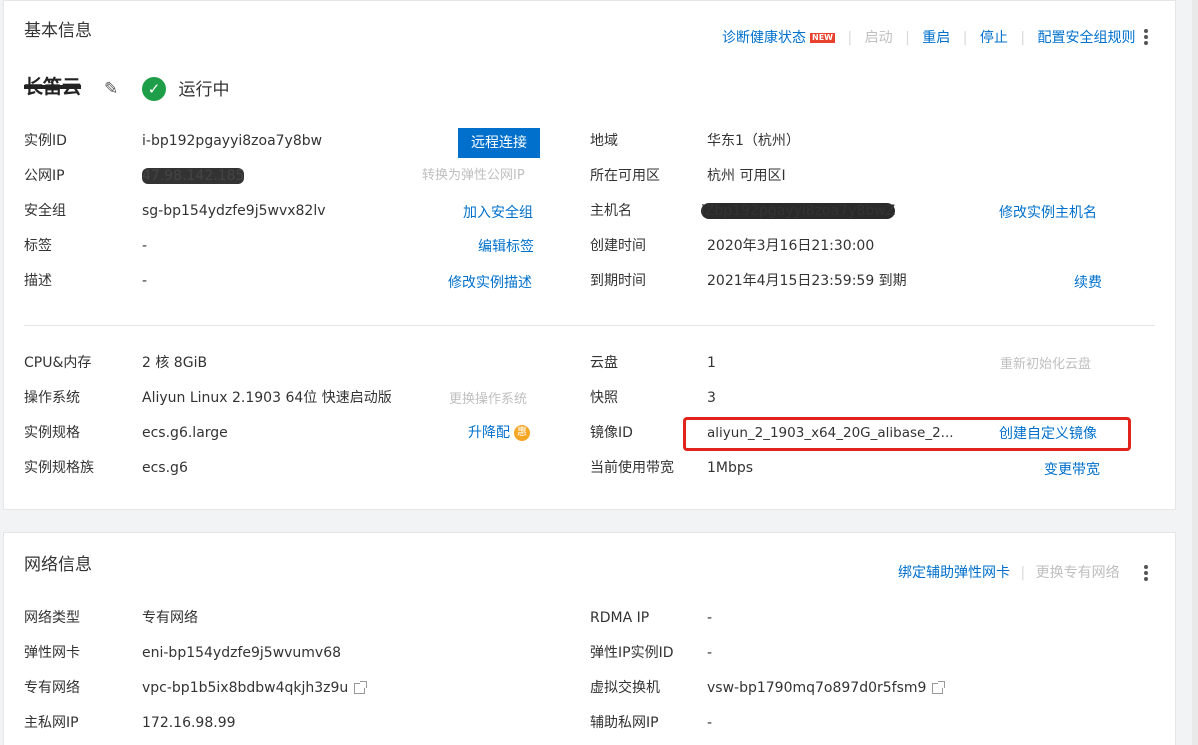 Image resolution: width=1198 pixels, height=745 pixels. What do you see at coordinates (58, 565) in the screenshot?
I see `network-info-title: 网络信息` at bounding box center [58, 565].